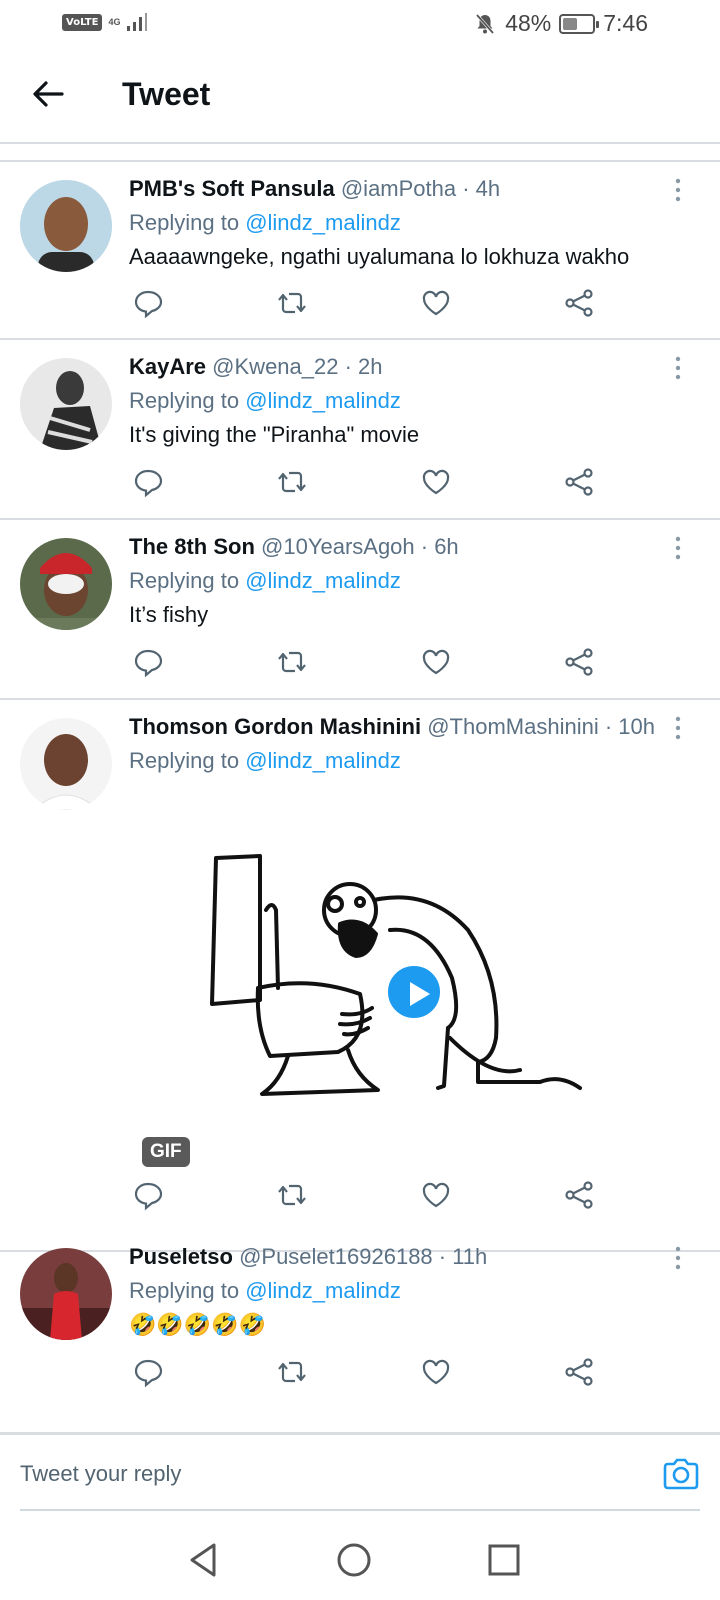 The height and width of the screenshot is (1600, 720). What do you see at coordinates (541, 726) in the screenshot?
I see `author-meta: @ThomMashinini · 10h` at bounding box center [541, 726].